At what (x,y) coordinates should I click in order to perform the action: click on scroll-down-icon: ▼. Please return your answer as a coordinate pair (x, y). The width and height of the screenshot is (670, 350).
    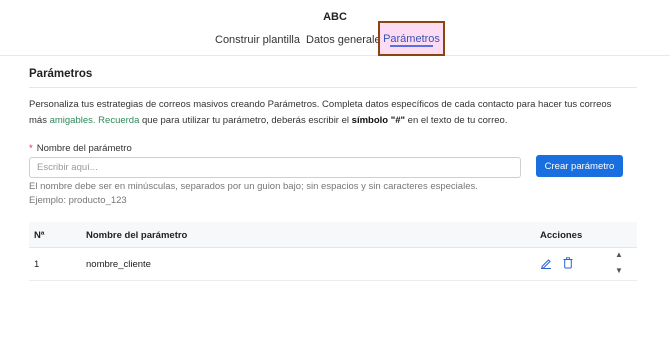
    Looking at the image, I should click on (619, 271).